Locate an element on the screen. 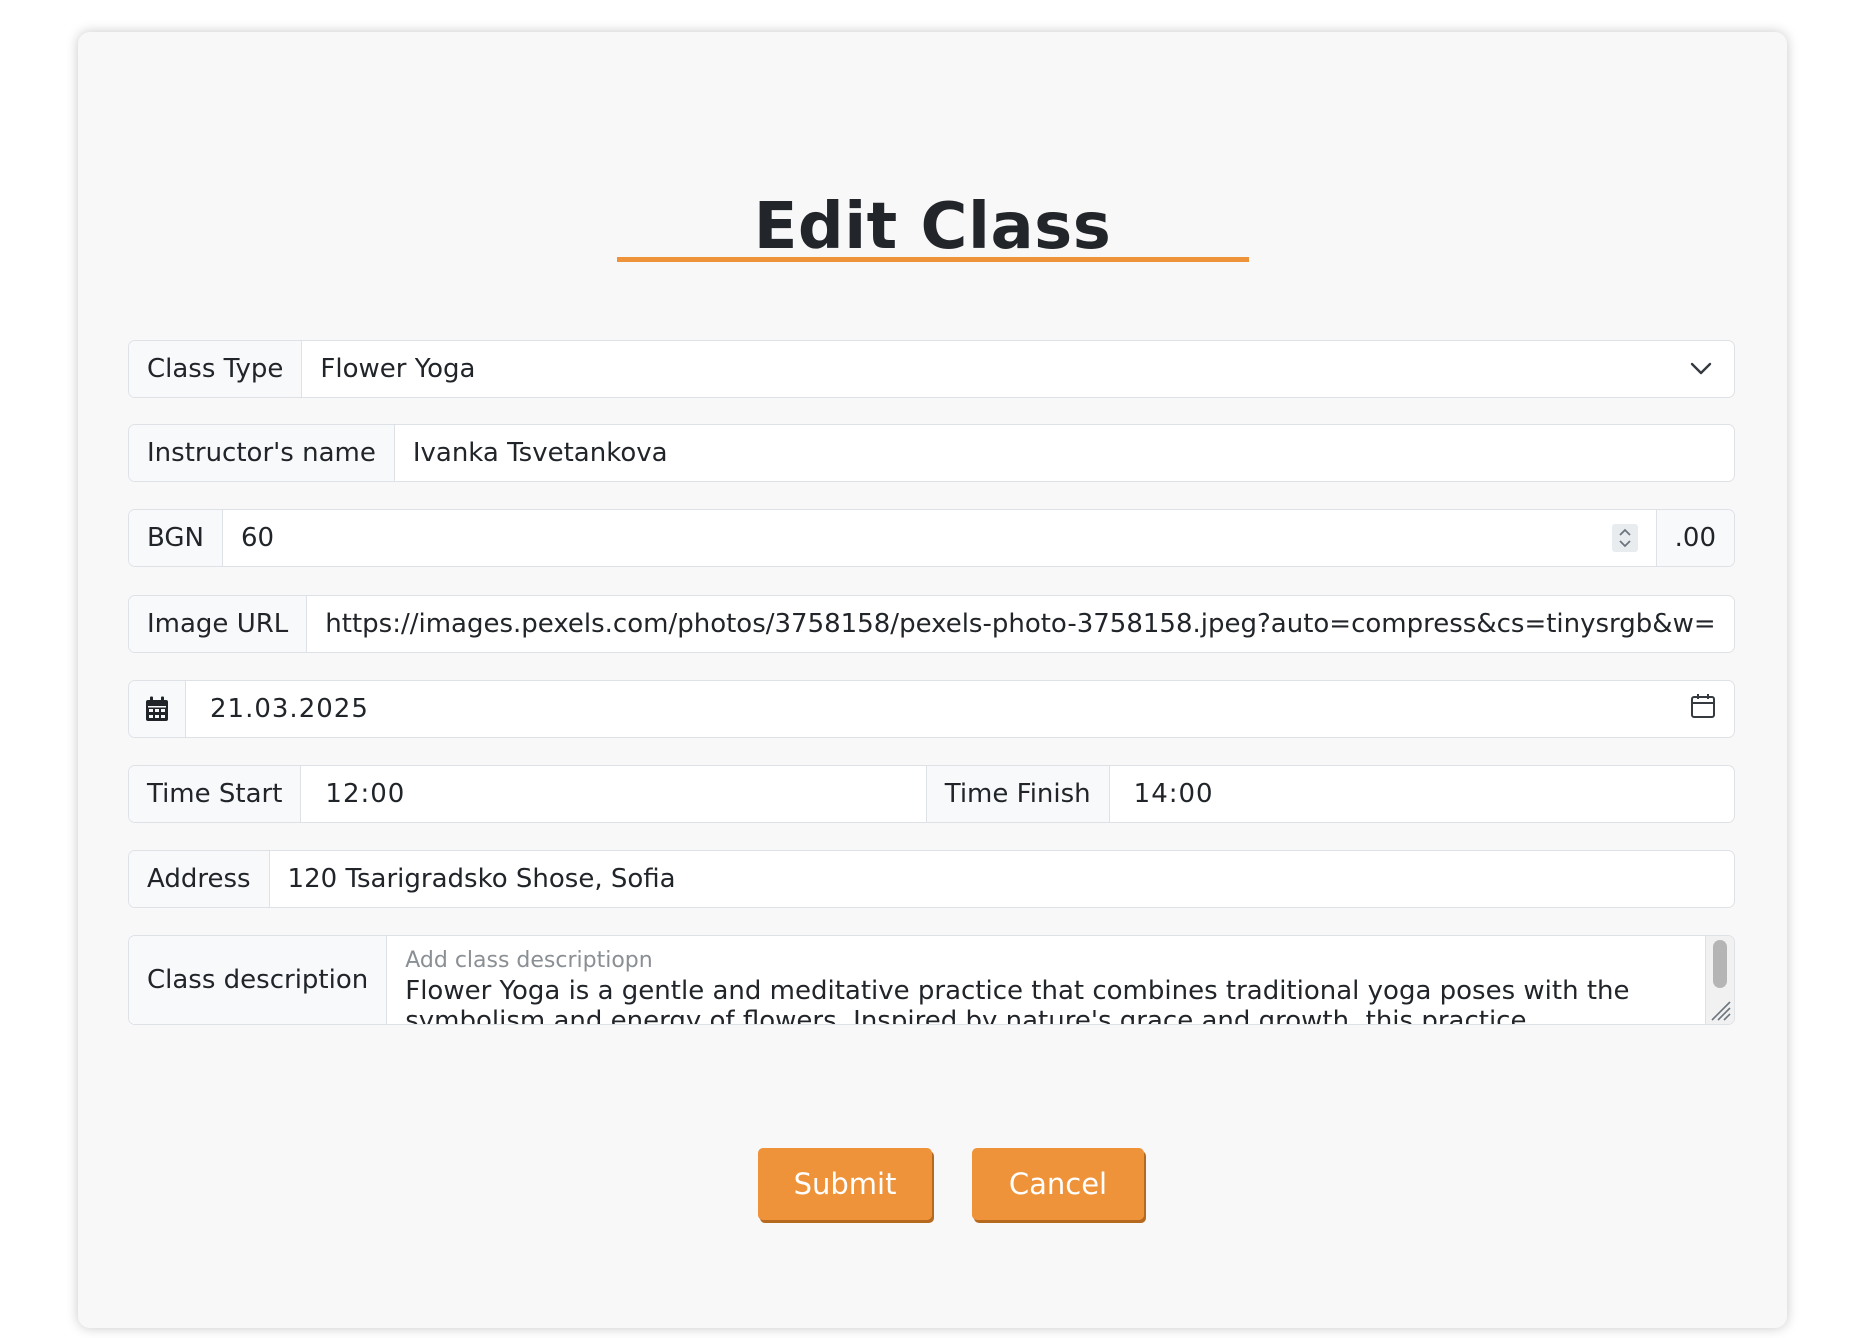 Image resolution: width=1874 pixels, height=1338 pixels. price-input: 60 is located at coordinates (939, 538).